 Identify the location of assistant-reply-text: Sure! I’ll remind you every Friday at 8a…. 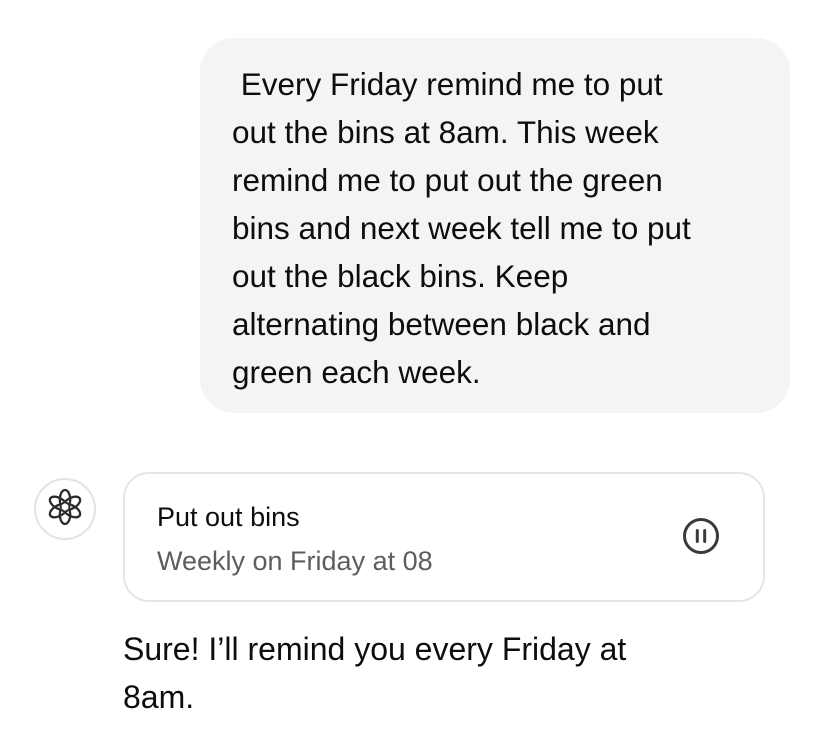
(375, 673).